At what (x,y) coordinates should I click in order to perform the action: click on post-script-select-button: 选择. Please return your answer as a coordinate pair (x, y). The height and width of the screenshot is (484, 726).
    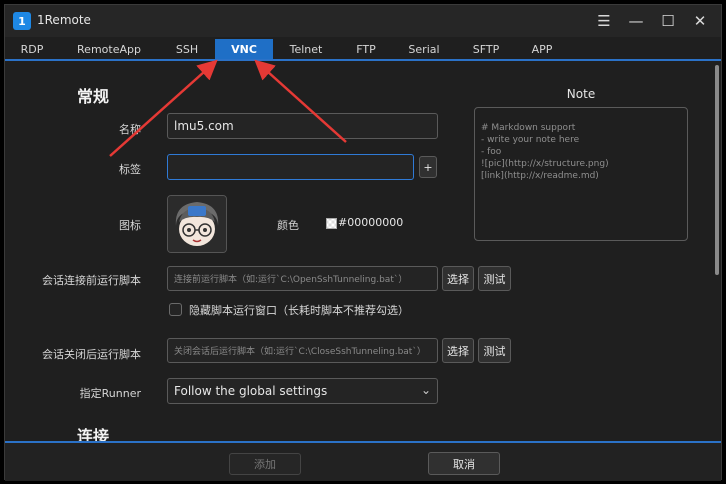
    Looking at the image, I should click on (458, 350).